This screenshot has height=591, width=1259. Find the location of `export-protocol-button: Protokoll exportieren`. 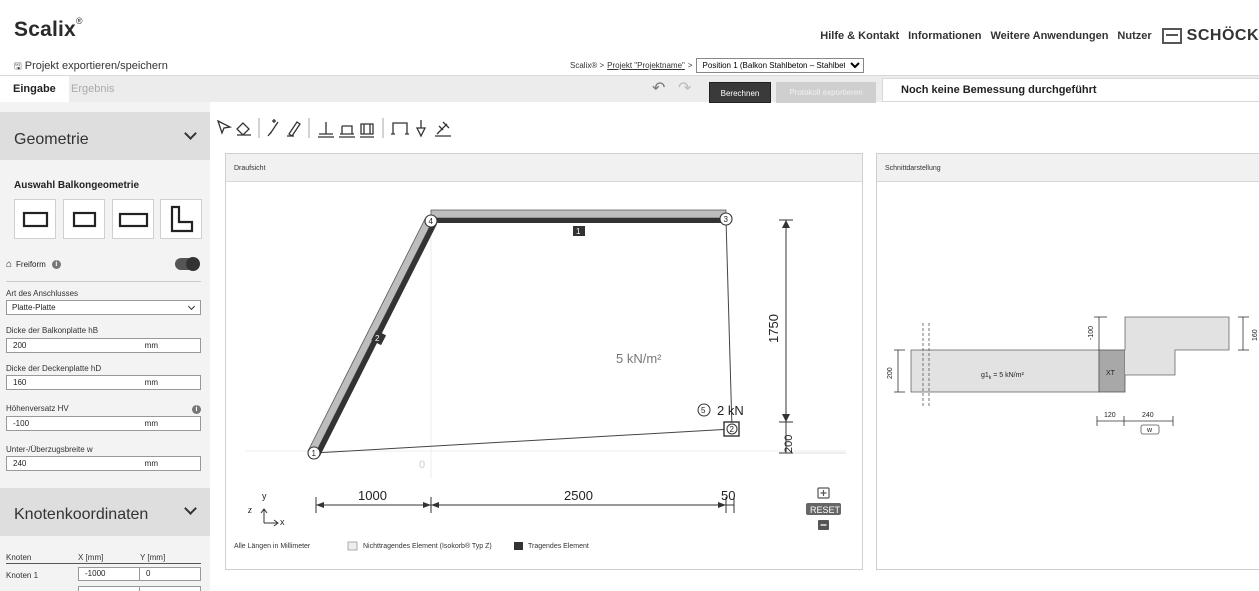

export-protocol-button: Protokoll exportieren is located at coordinates (826, 92).